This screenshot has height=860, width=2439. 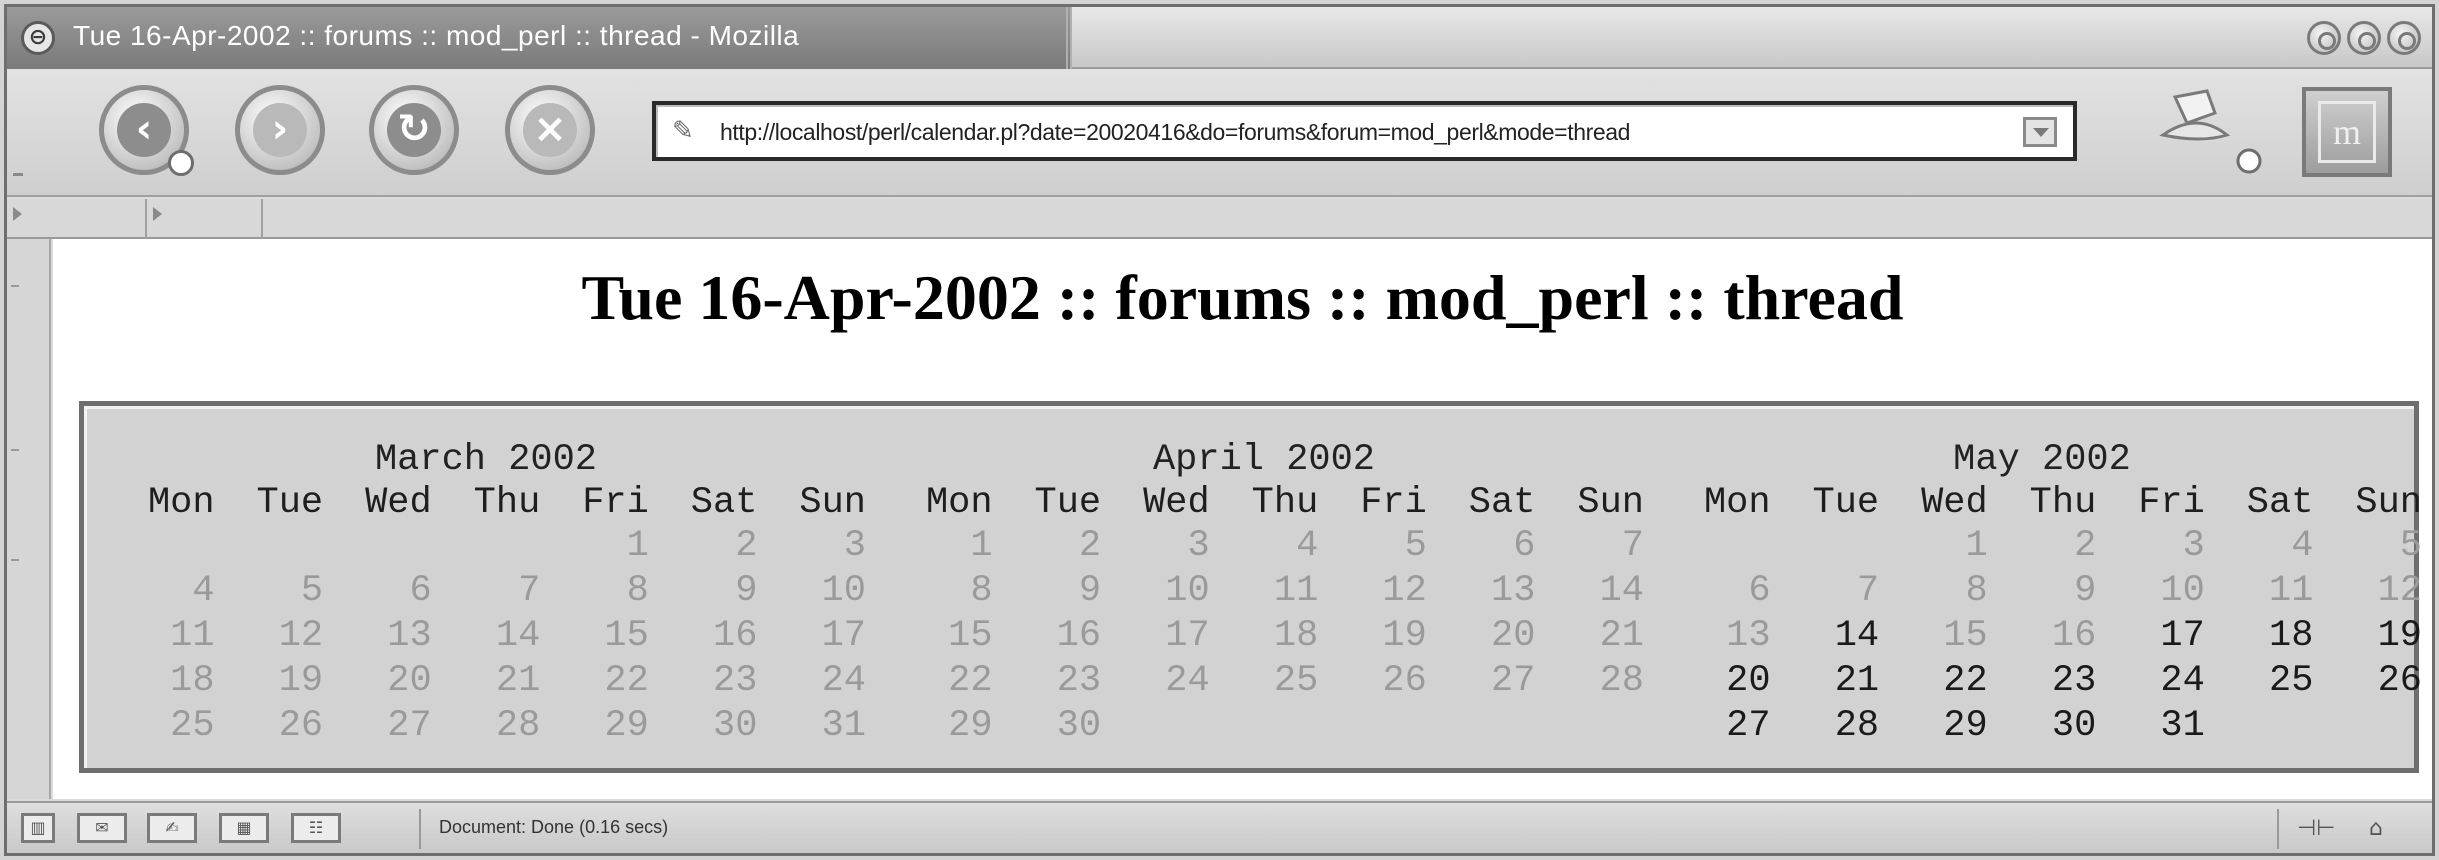 I want to click on close-icon, so click(x=2404, y=38).